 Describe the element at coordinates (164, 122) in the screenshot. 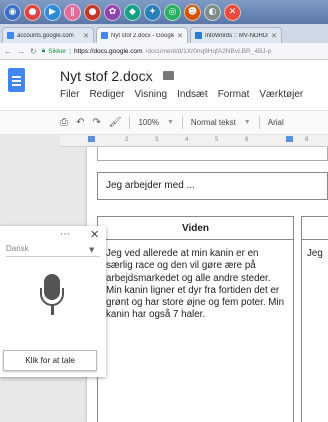

I see `editing-toolbar: ⎙ ↶ ↷ 🖌︎ 100% ▼ Normal tekst ▼ Arial` at that location.